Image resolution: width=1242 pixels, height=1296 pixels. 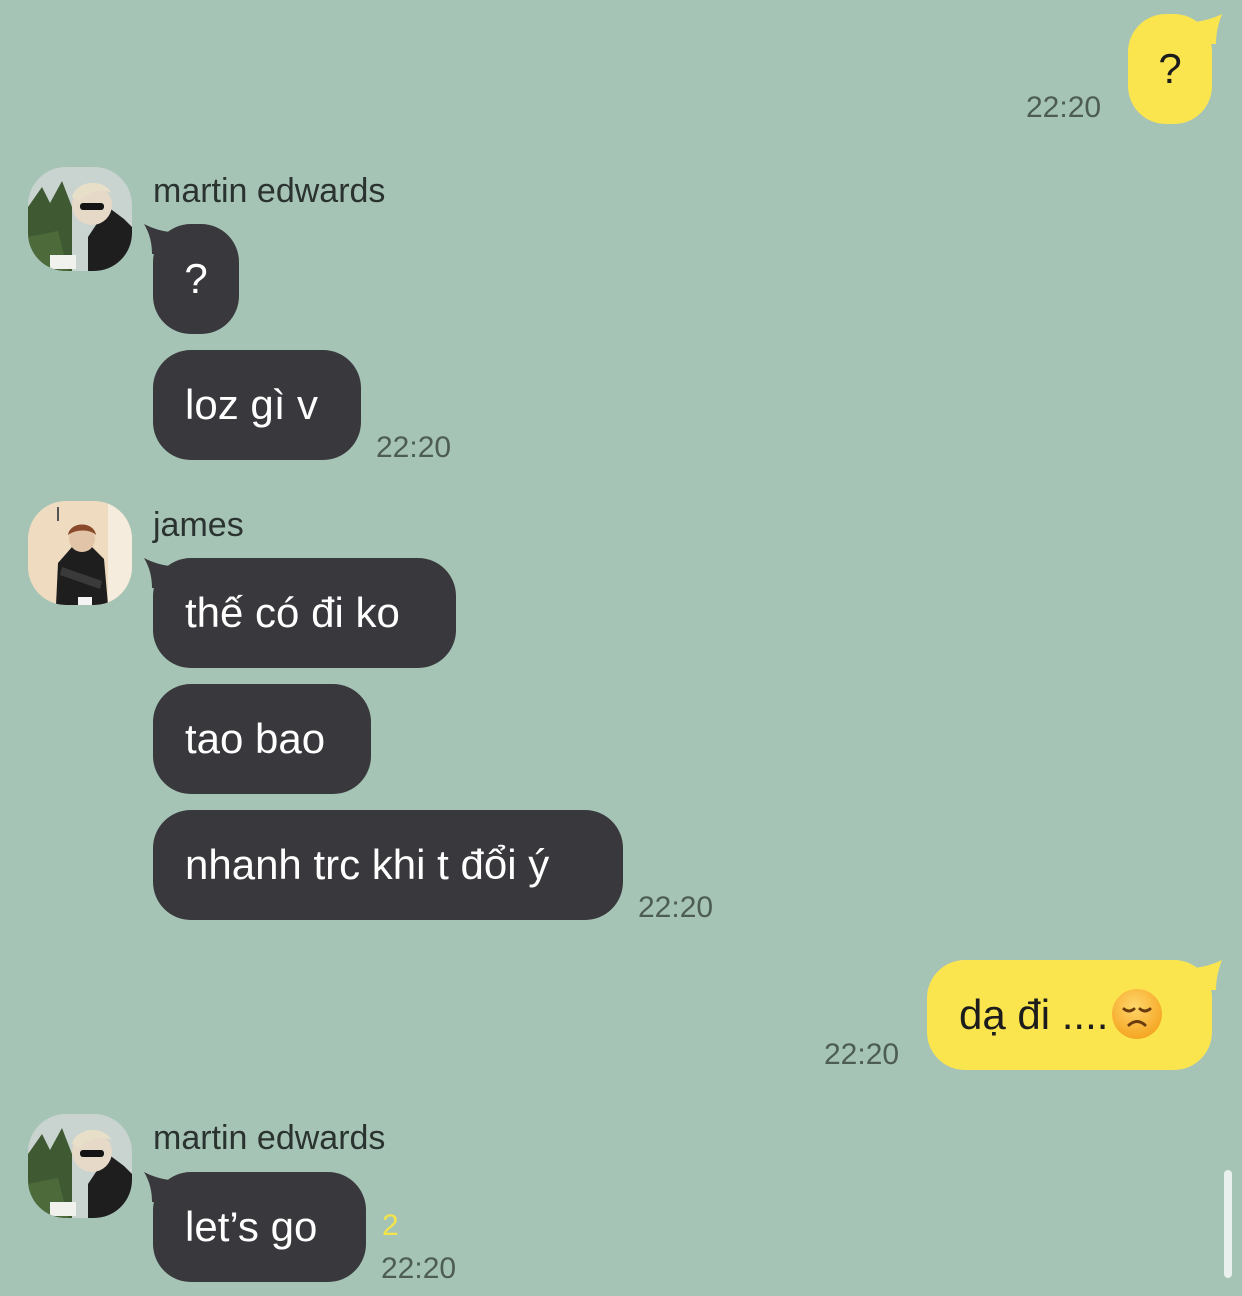 I want to click on message-bubble: nhanh trc khi t đổi ý, so click(x=388, y=865).